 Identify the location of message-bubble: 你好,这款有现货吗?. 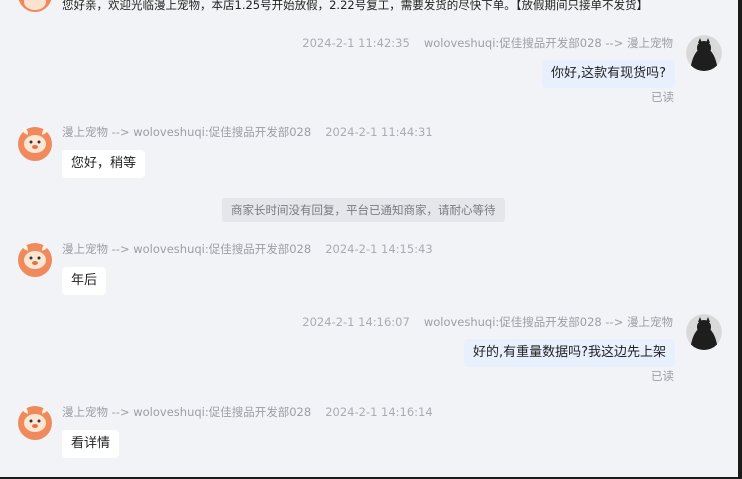
(608, 74).